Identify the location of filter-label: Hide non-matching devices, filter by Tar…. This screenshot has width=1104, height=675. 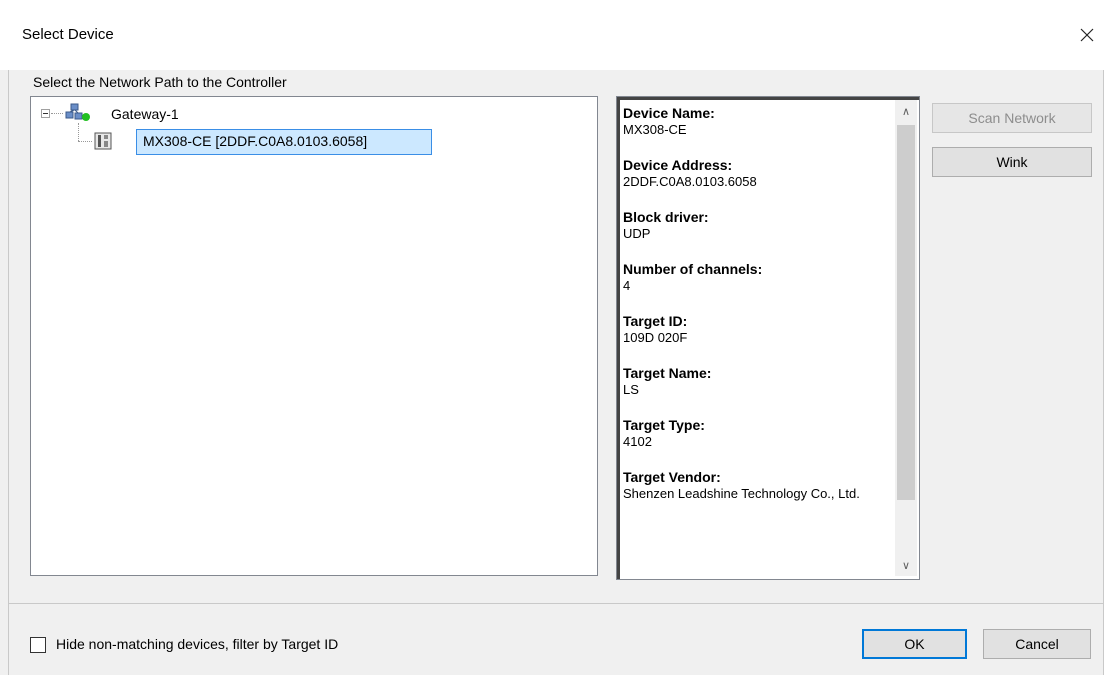
(197, 644).